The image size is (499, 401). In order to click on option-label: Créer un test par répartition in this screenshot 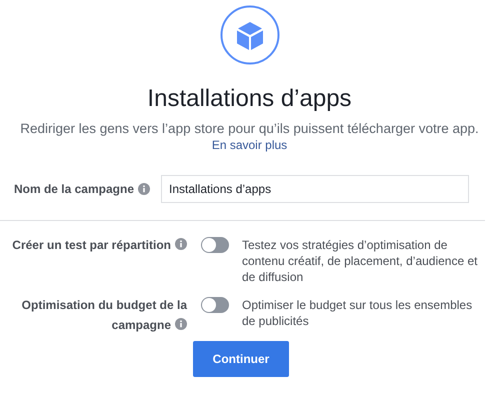, I will do `click(97, 245)`.